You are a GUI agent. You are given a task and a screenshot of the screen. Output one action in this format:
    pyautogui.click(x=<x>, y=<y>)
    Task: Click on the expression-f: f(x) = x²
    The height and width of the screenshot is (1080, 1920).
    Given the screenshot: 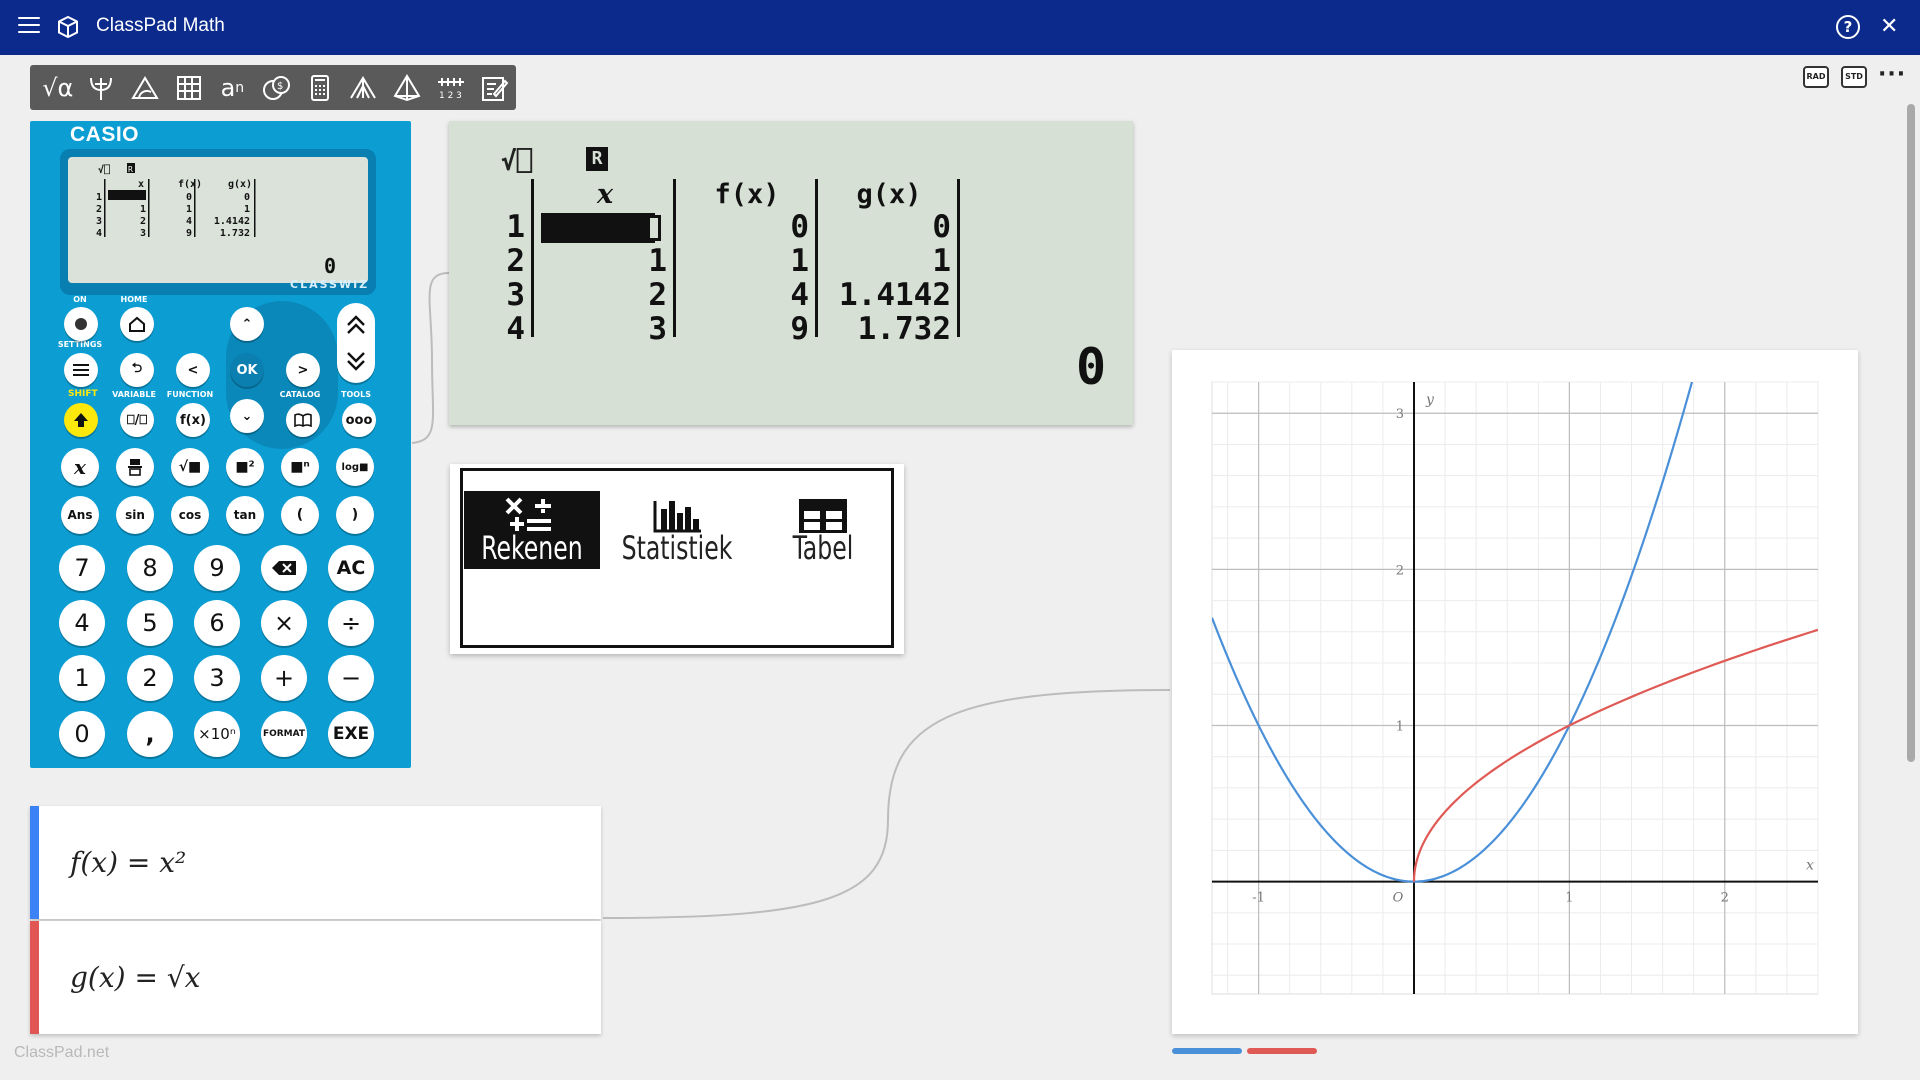 What is the action you would take?
    pyautogui.click(x=128, y=862)
    